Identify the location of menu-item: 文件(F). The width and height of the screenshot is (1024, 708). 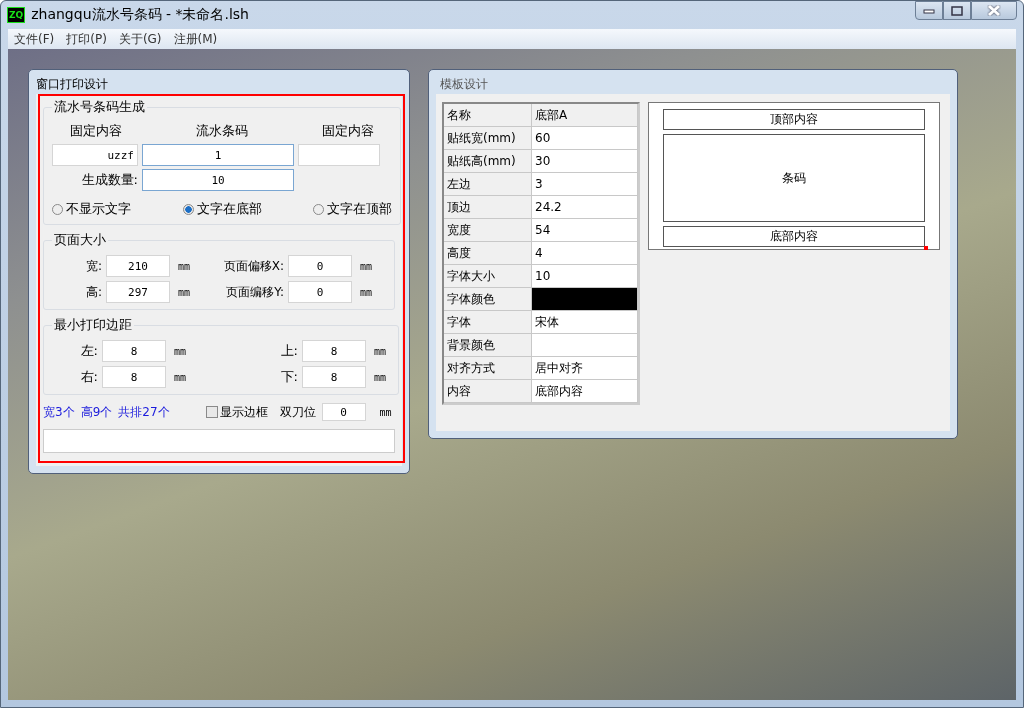
(34, 39).